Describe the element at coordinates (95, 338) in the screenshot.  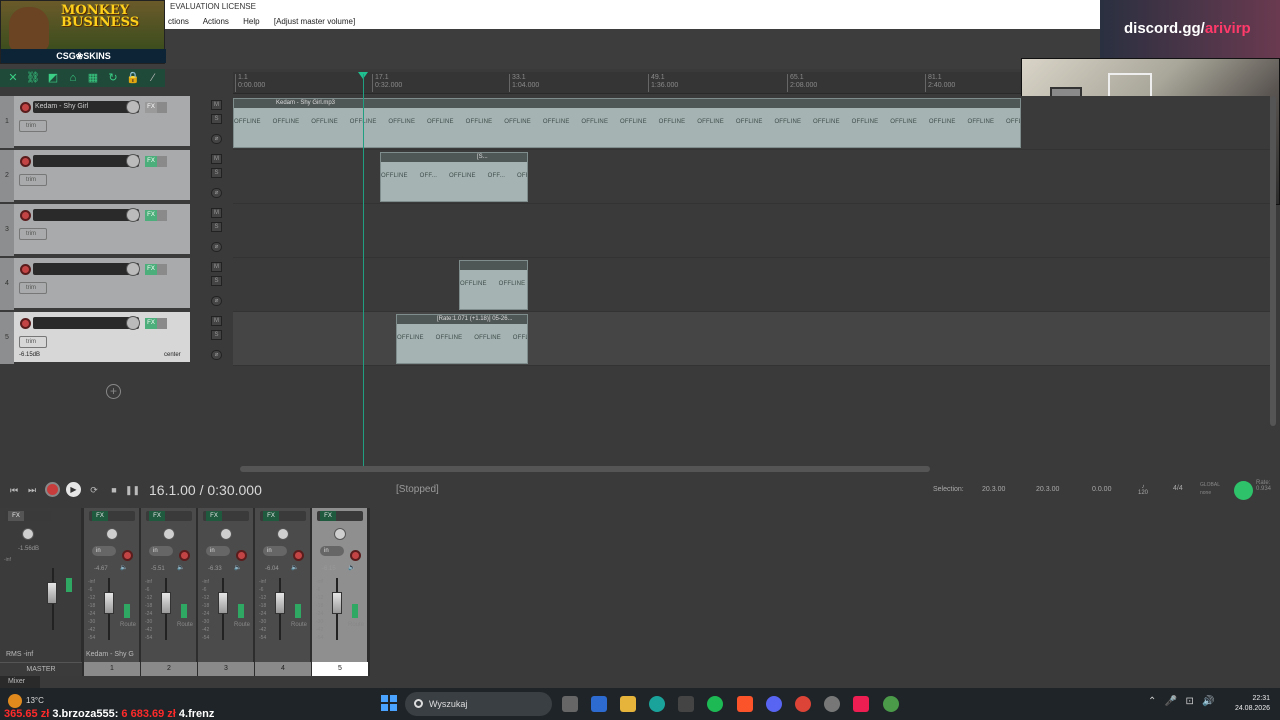
I see `track-header-5: 5 FX trim -6.15dB center` at that location.